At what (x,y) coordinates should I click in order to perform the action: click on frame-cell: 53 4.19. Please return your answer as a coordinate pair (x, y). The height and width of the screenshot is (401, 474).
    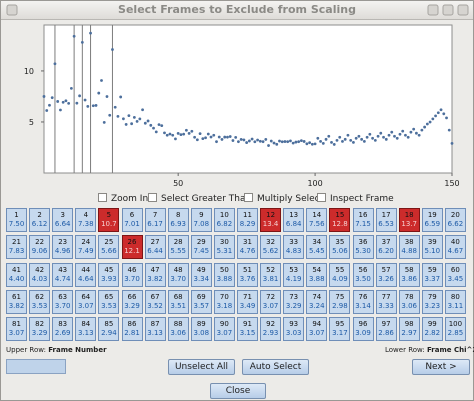
    Looking at the image, I should click on (294, 274).